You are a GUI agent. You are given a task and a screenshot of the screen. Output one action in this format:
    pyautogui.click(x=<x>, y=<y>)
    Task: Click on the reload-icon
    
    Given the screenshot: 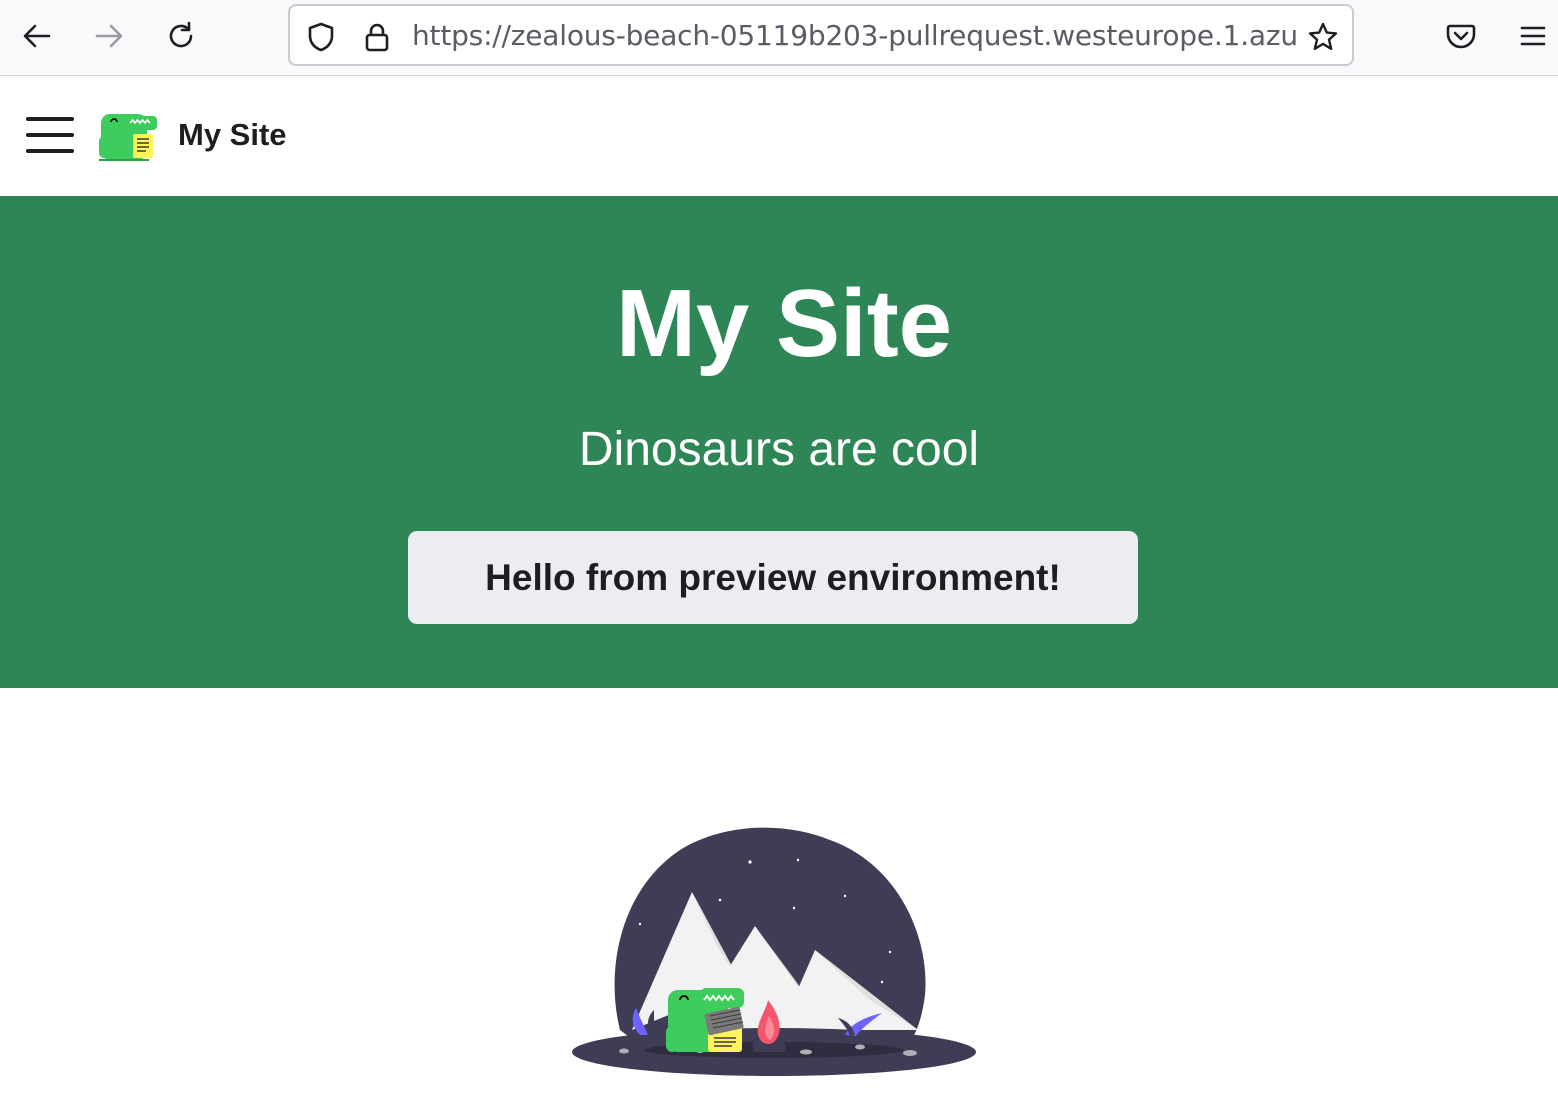 What is the action you would take?
    pyautogui.click(x=181, y=34)
    